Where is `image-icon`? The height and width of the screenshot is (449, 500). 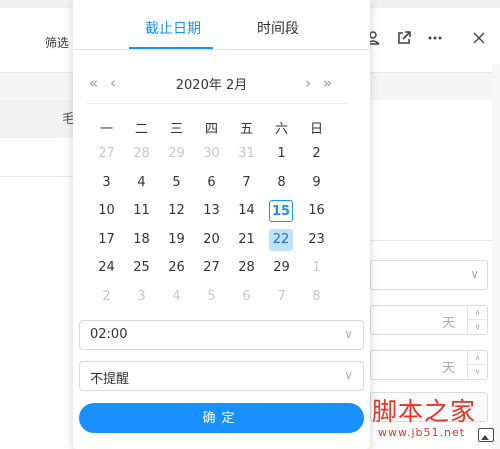 image-icon is located at coordinates (486, 435).